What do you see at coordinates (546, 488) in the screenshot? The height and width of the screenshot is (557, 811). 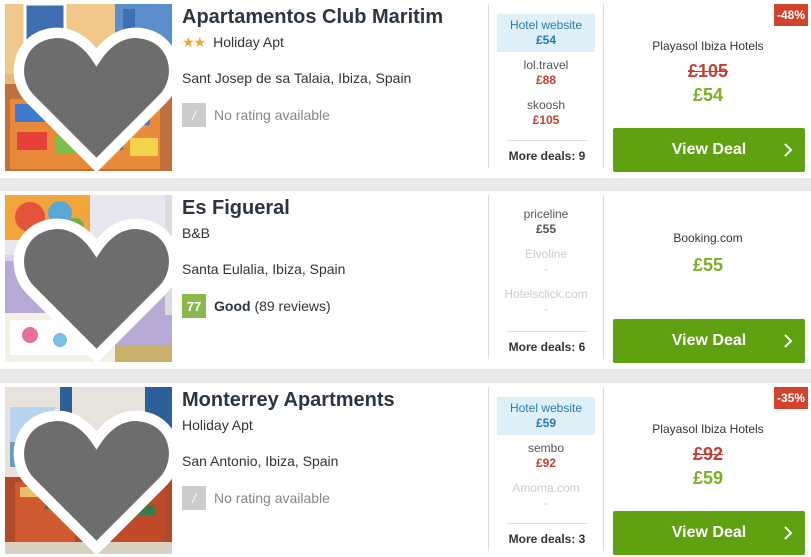 I see `deal-provider: Amoma.com` at bounding box center [546, 488].